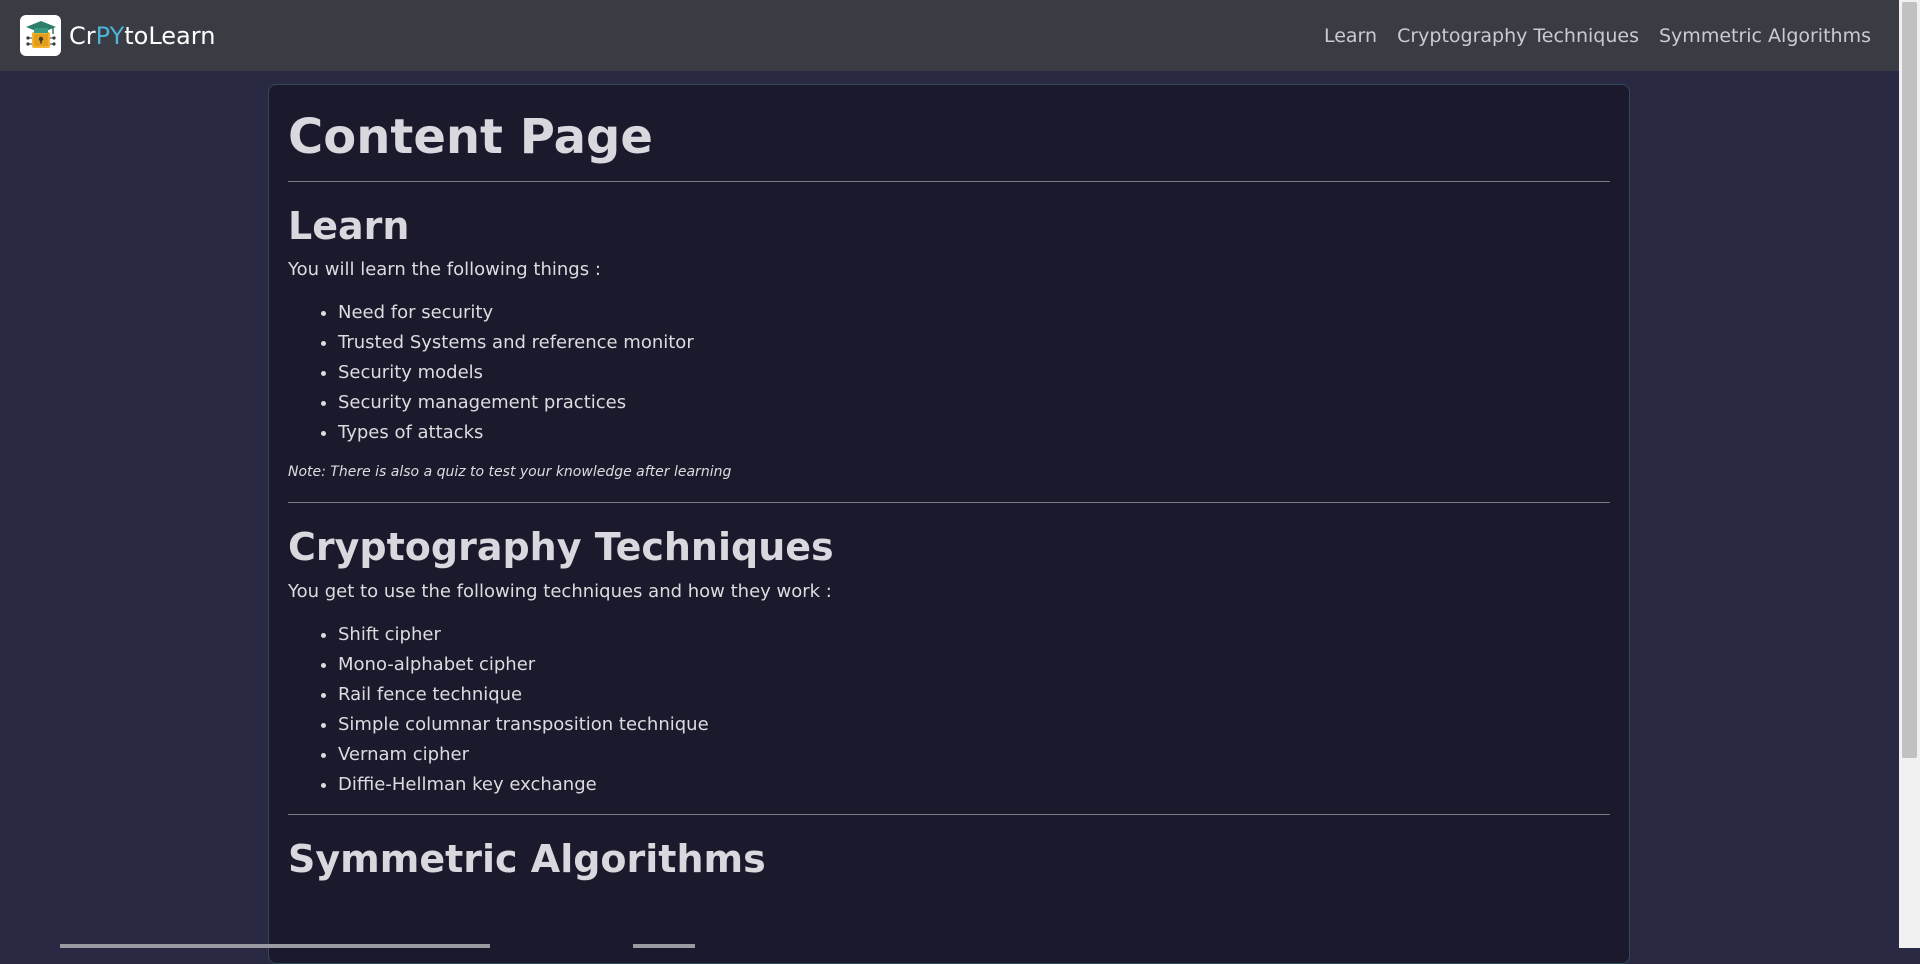 The height and width of the screenshot is (964, 1920). I want to click on list-item: Diffie-Hellman key exchange, so click(974, 785).